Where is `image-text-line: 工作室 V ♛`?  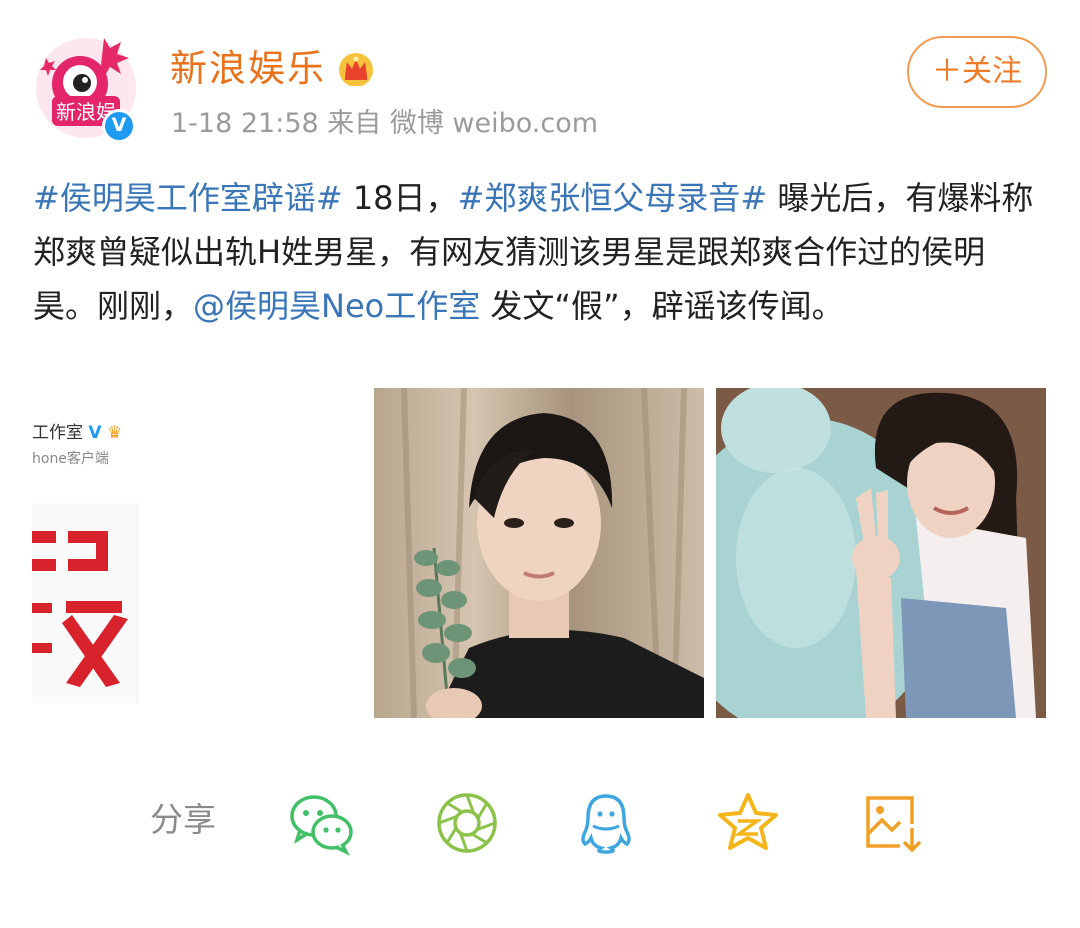 image-text-line: 工作室 V ♛ is located at coordinates (77, 433).